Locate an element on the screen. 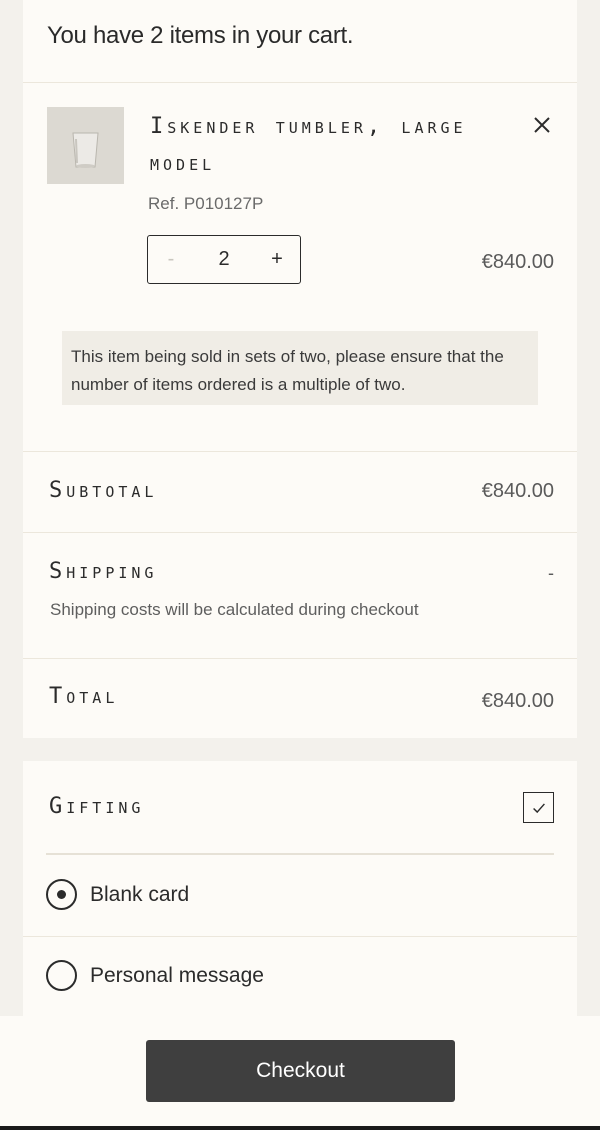  checkout-button: Checkout is located at coordinates (300, 1071).